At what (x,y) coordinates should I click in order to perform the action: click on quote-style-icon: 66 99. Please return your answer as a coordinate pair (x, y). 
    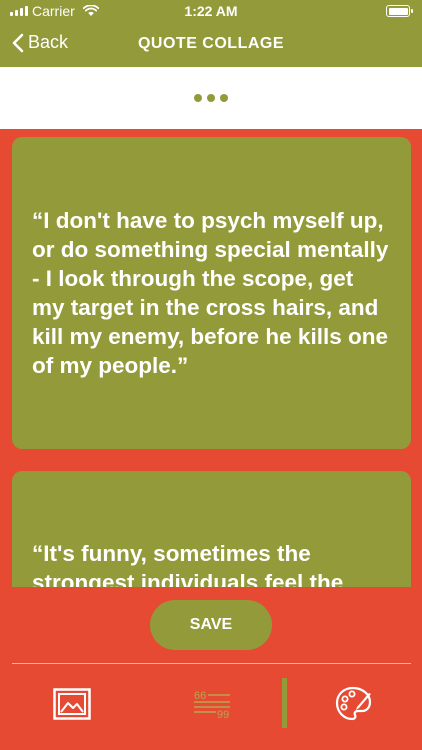
    Looking at the image, I should click on (212, 704).